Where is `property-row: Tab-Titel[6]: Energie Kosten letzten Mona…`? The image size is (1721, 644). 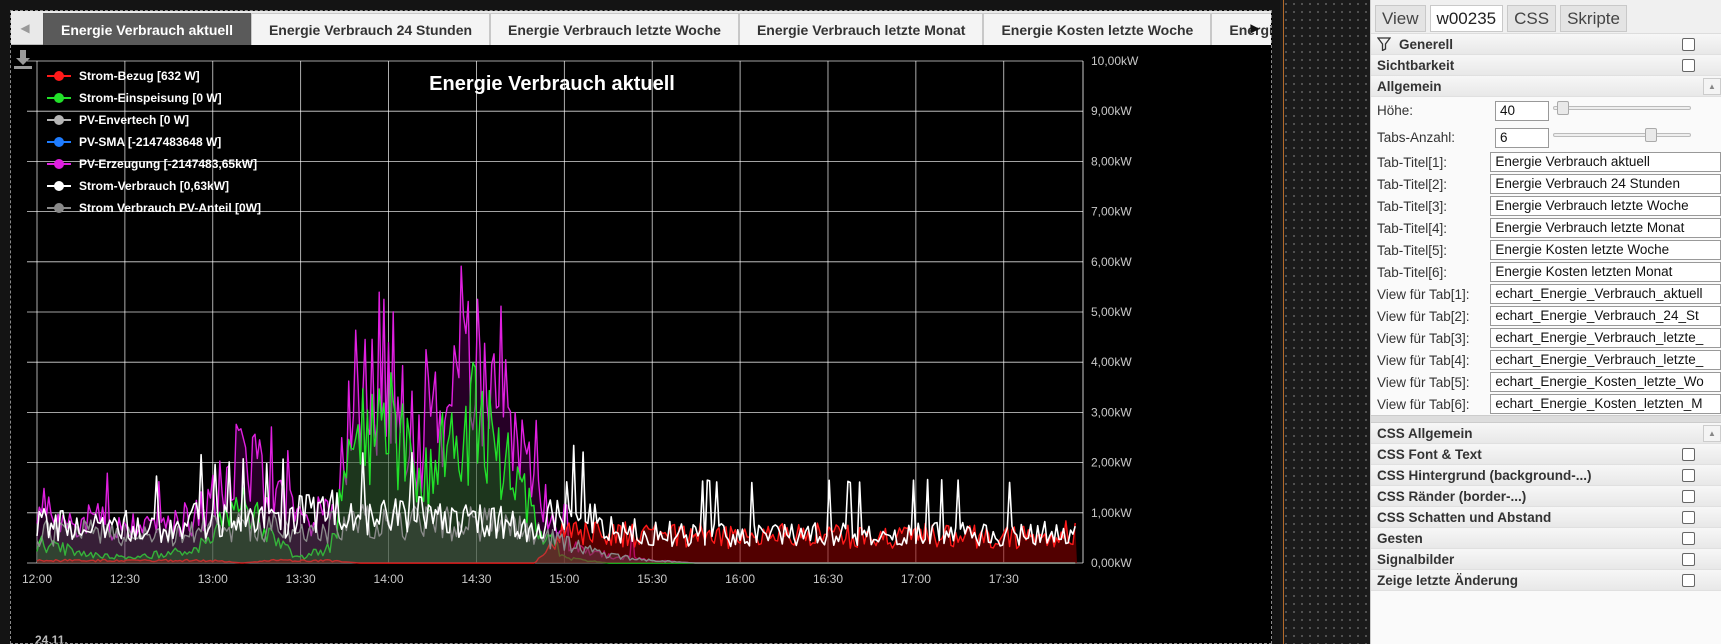
property-row: Tab-Titel[6]: Energie Kosten letzten Mona… is located at coordinates (1546, 272).